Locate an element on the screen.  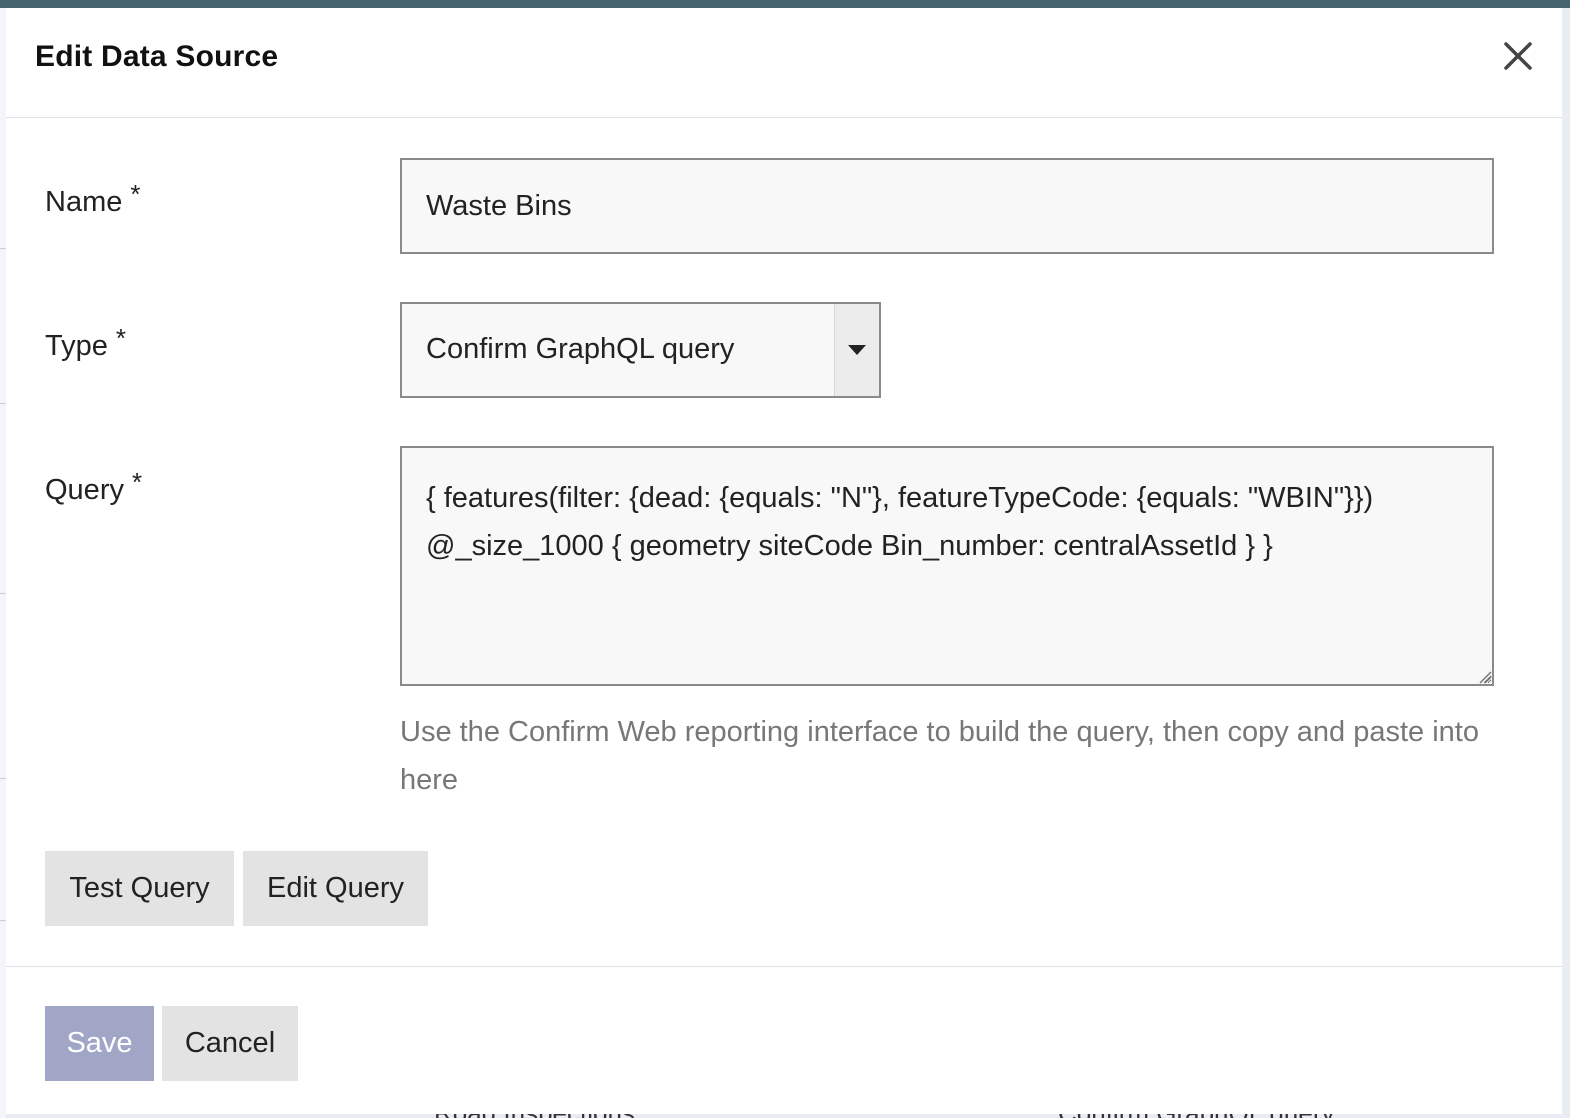
cancel-button: Cancel is located at coordinates (230, 1043).